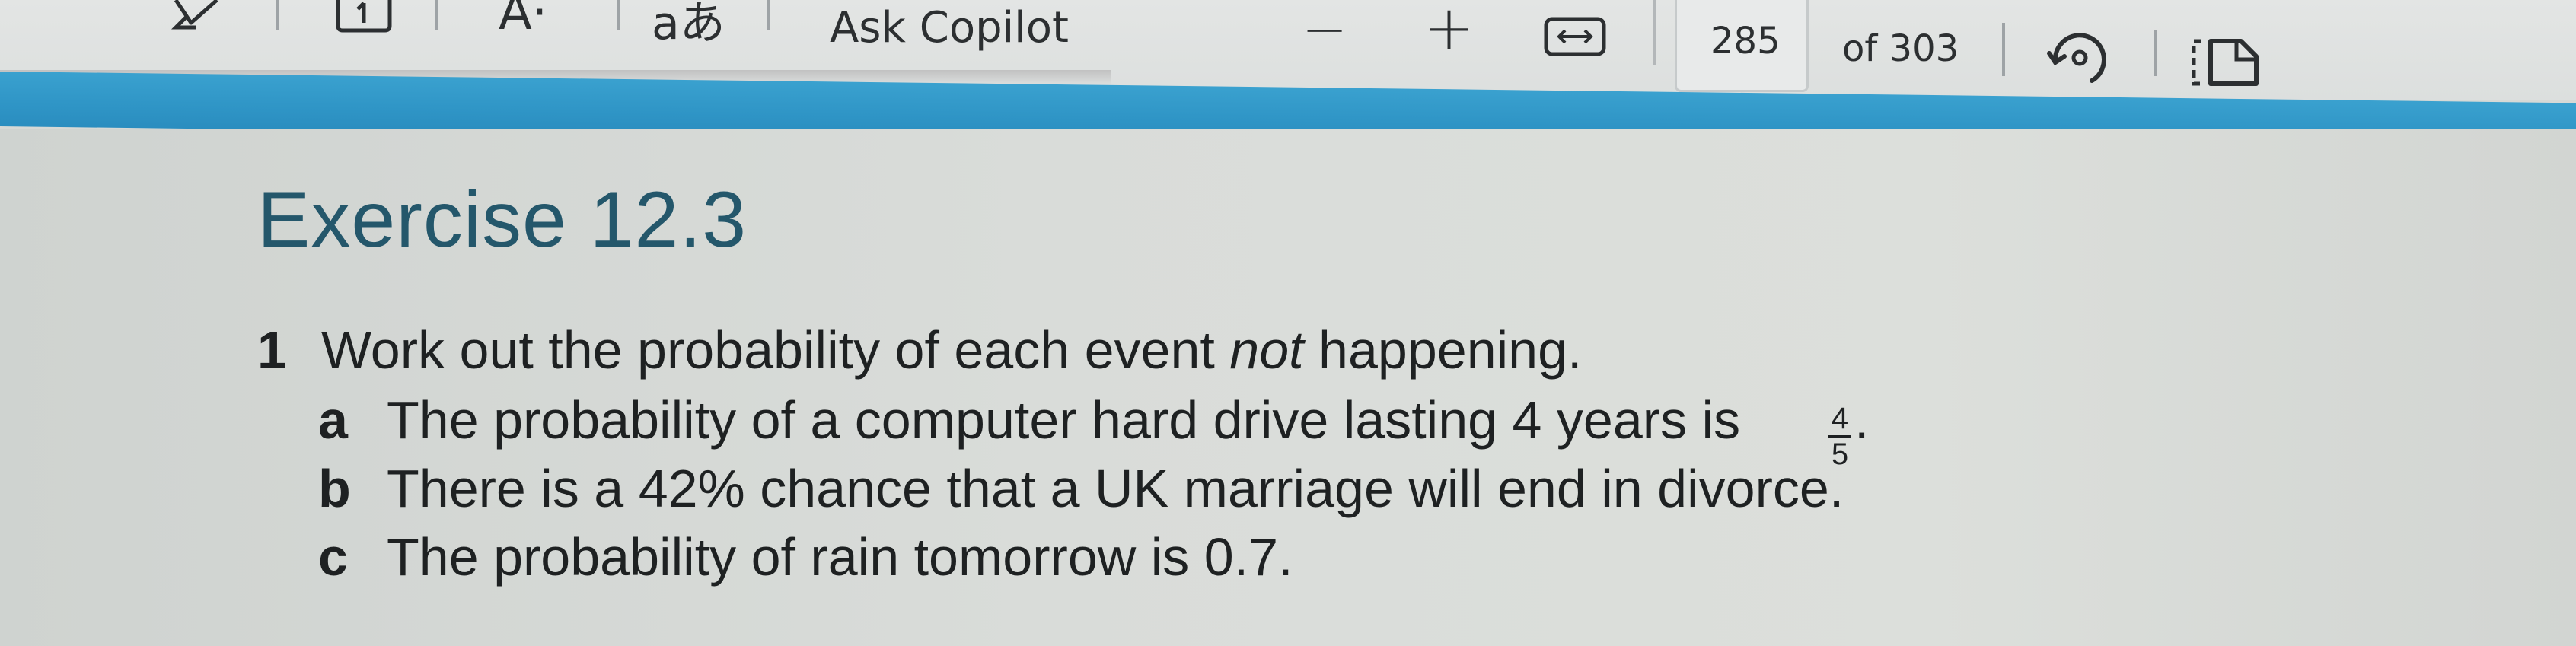 The image size is (2576, 646). What do you see at coordinates (1862, 420) in the screenshot?
I see `part-a-end: .` at bounding box center [1862, 420].